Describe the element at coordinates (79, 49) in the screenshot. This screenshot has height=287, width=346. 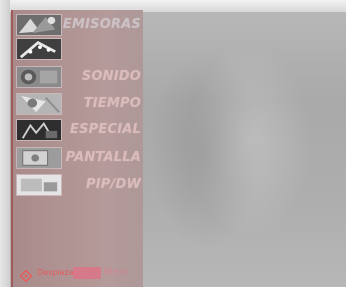
I see `menu-item-antenna` at that location.